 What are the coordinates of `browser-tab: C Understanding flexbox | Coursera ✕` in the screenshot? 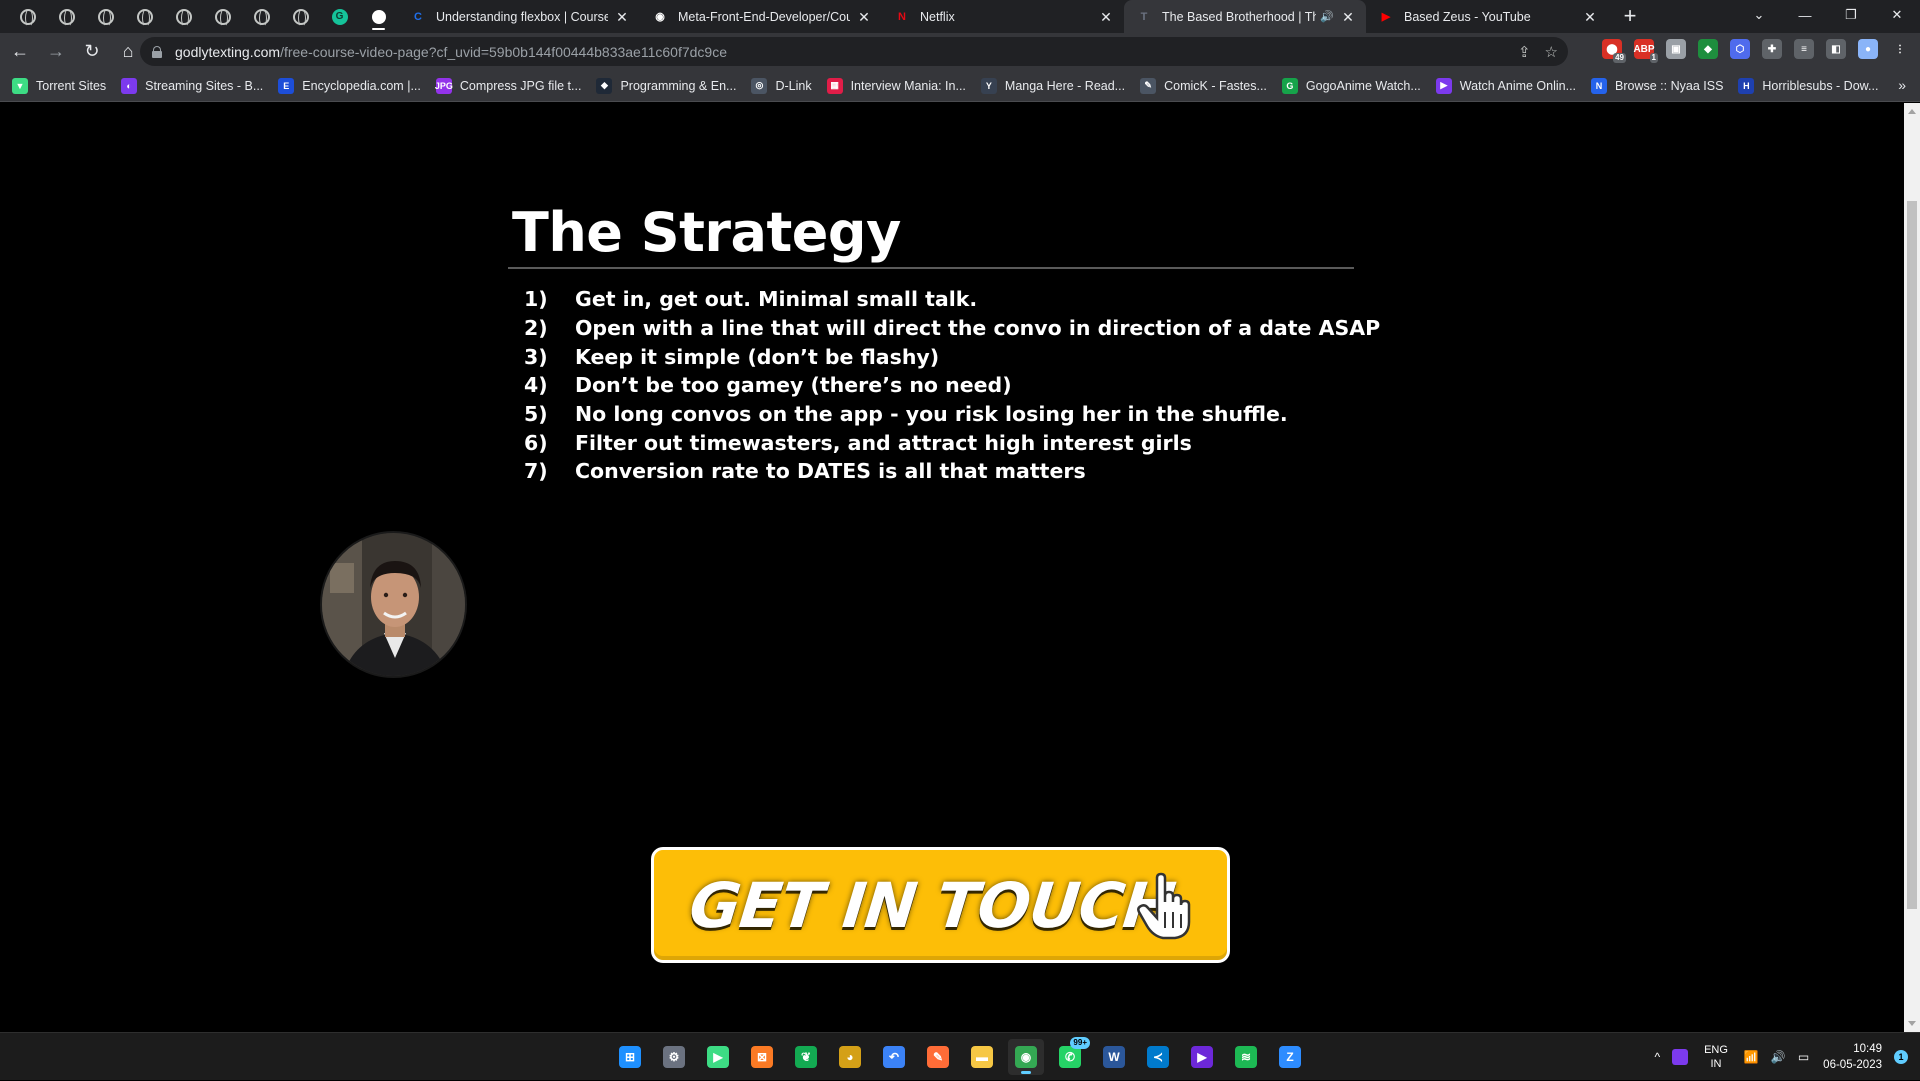 It's located at (519, 16).